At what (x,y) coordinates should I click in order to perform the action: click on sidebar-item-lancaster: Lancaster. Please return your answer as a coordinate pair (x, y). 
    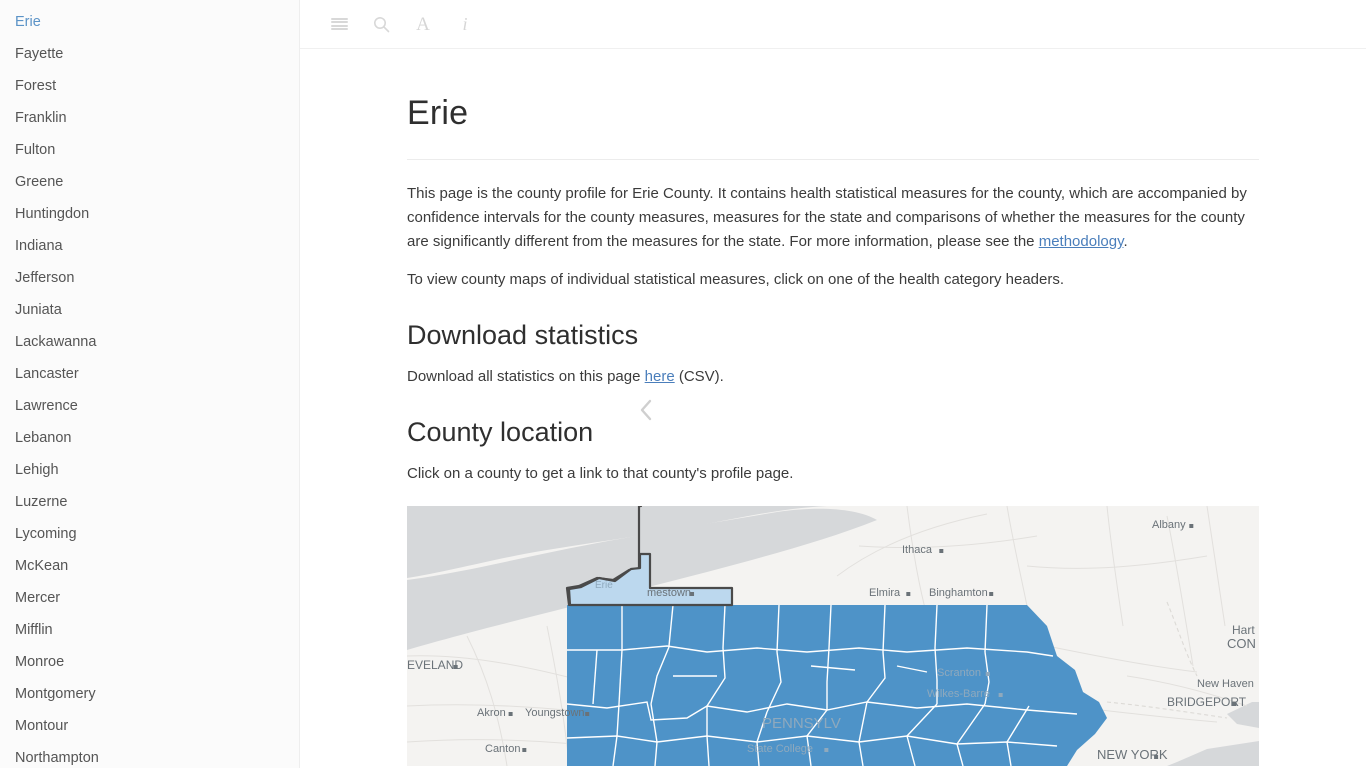
    Looking at the image, I should click on (149, 374).